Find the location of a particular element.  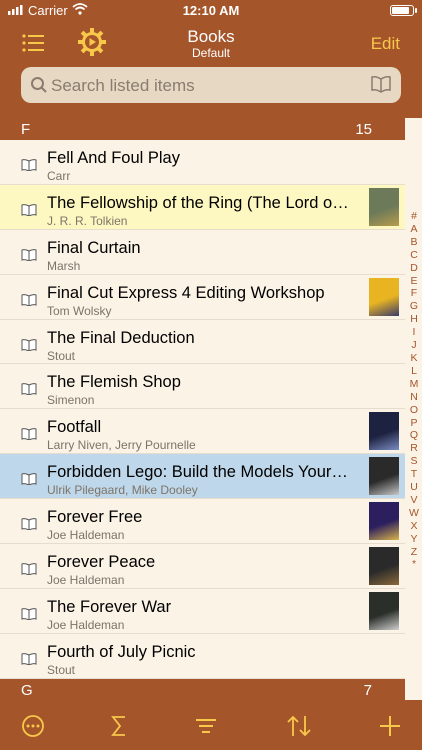

sum-icon is located at coordinates (119, 728).